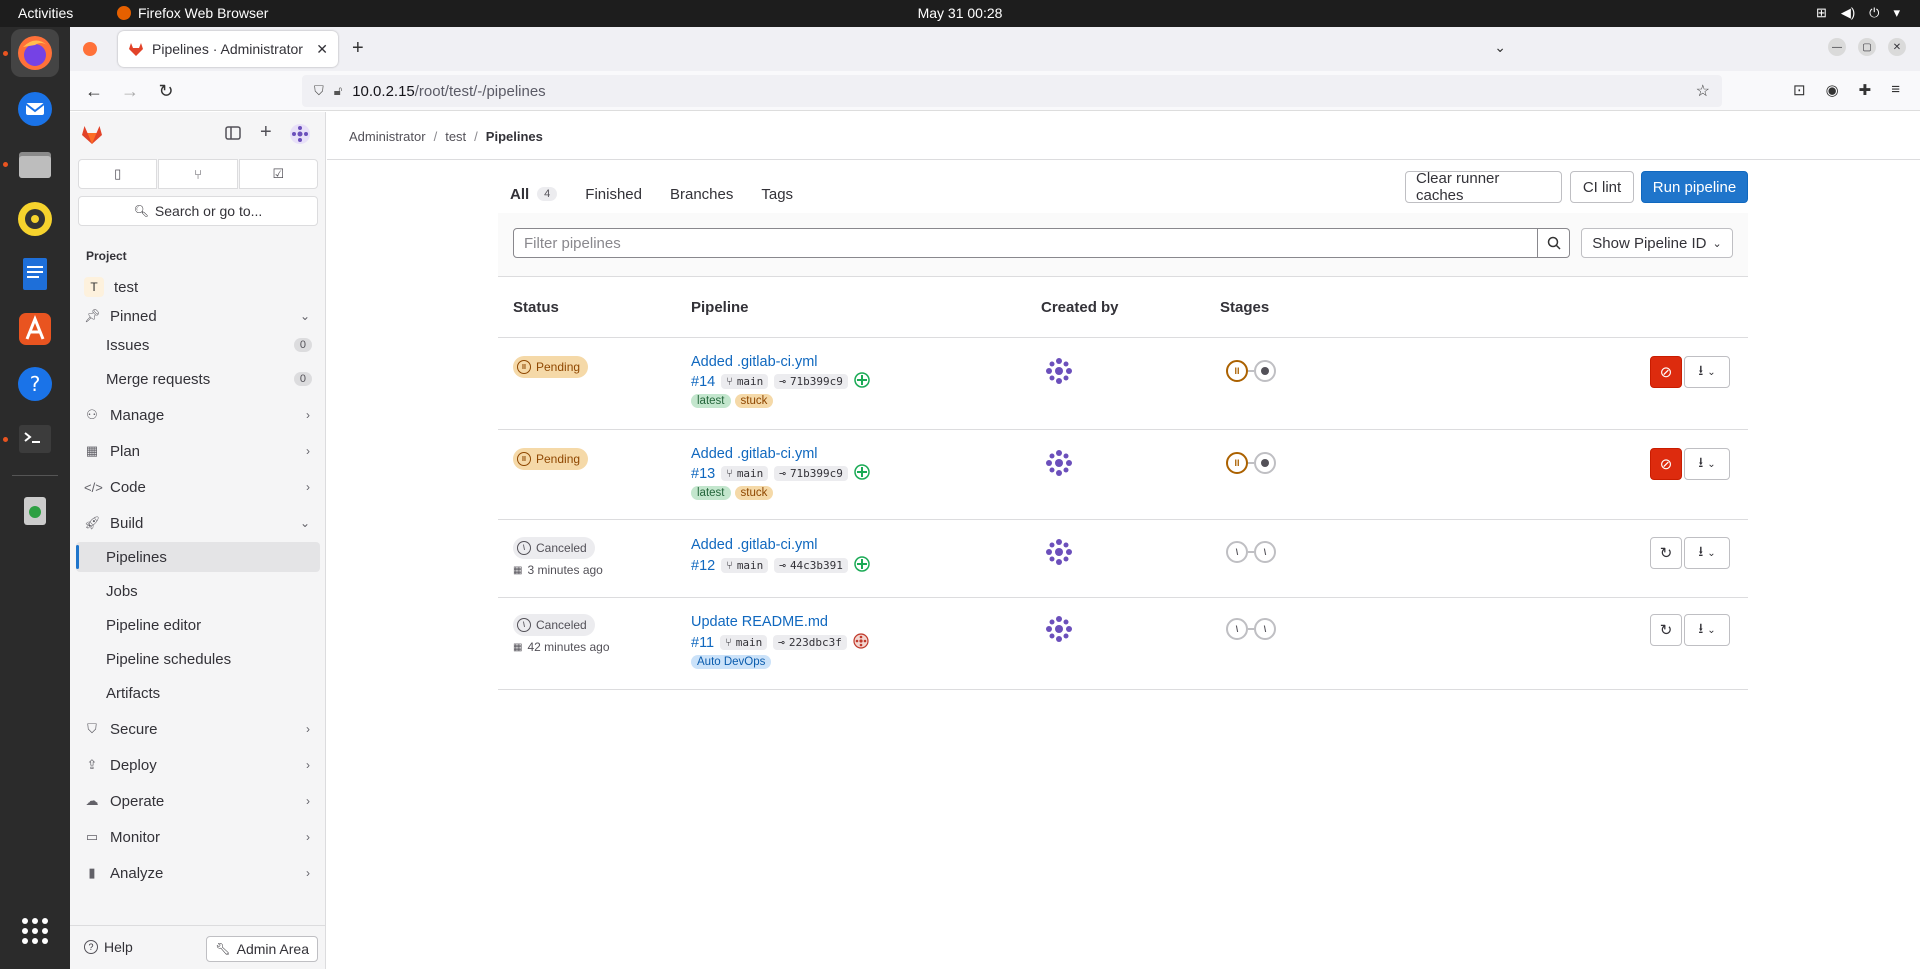 The height and width of the screenshot is (969, 1920). Describe the element at coordinates (455, 136) in the screenshot. I see `breadcrumb-item: test` at that location.